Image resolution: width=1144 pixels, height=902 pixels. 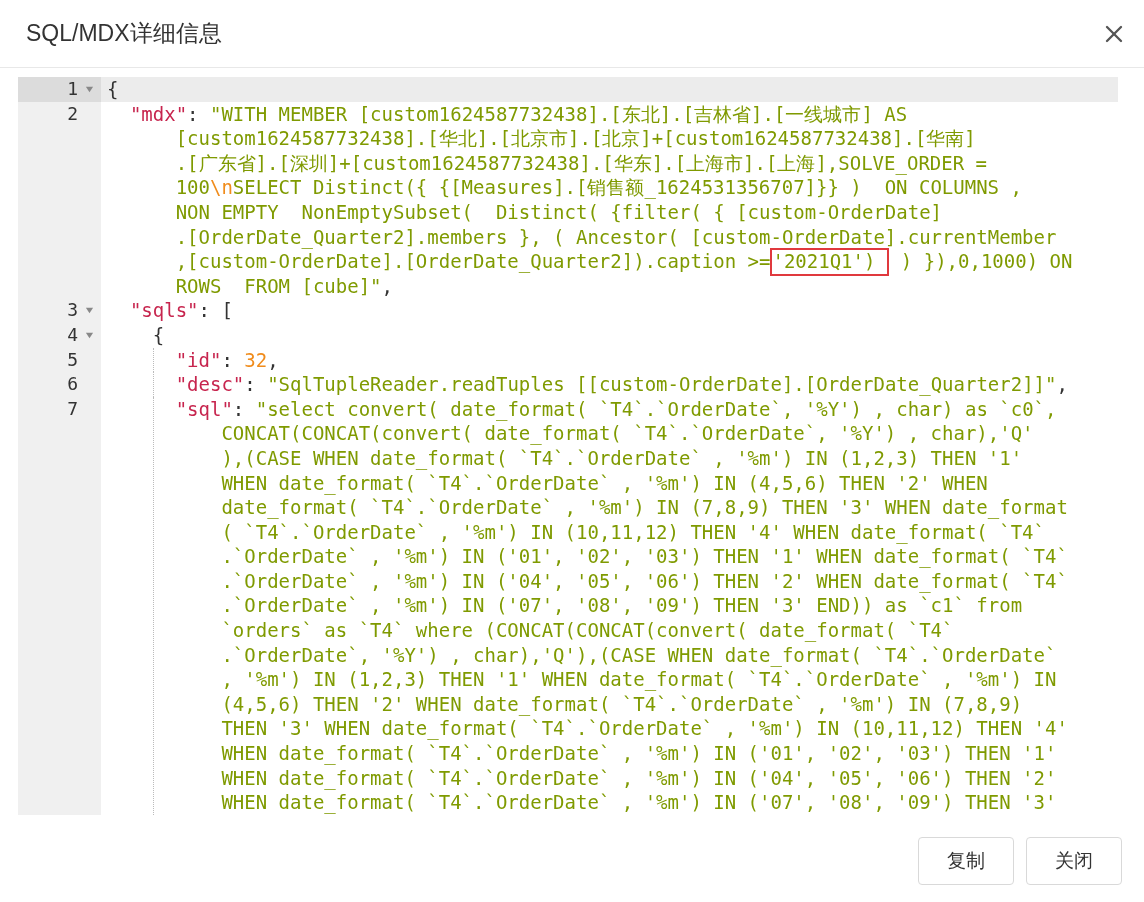 What do you see at coordinates (830, 262) in the screenshot?
I see `highlight-box: '2021Q1')` at bounding box center [830, 262].